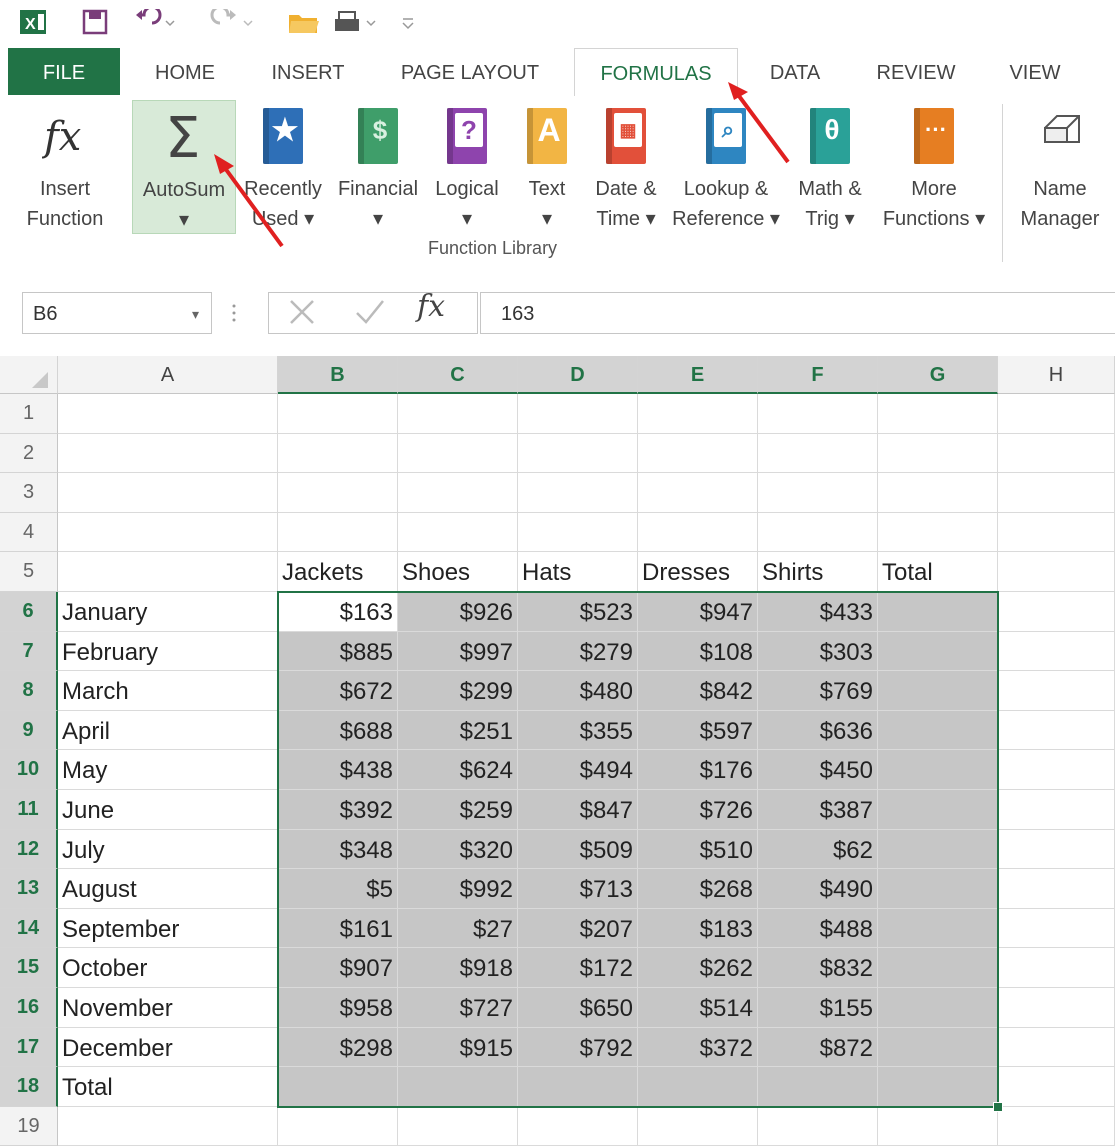  I want to click on cell-d9: $355, so click(578, 730).